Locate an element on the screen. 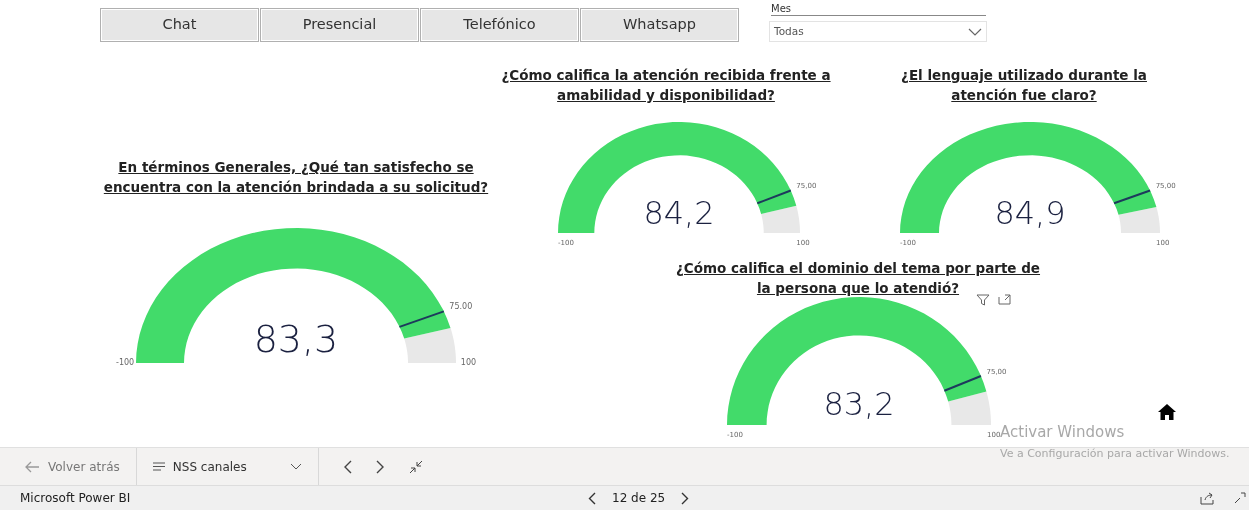  slicer-label: Mes is located at coordinates (878, 9).